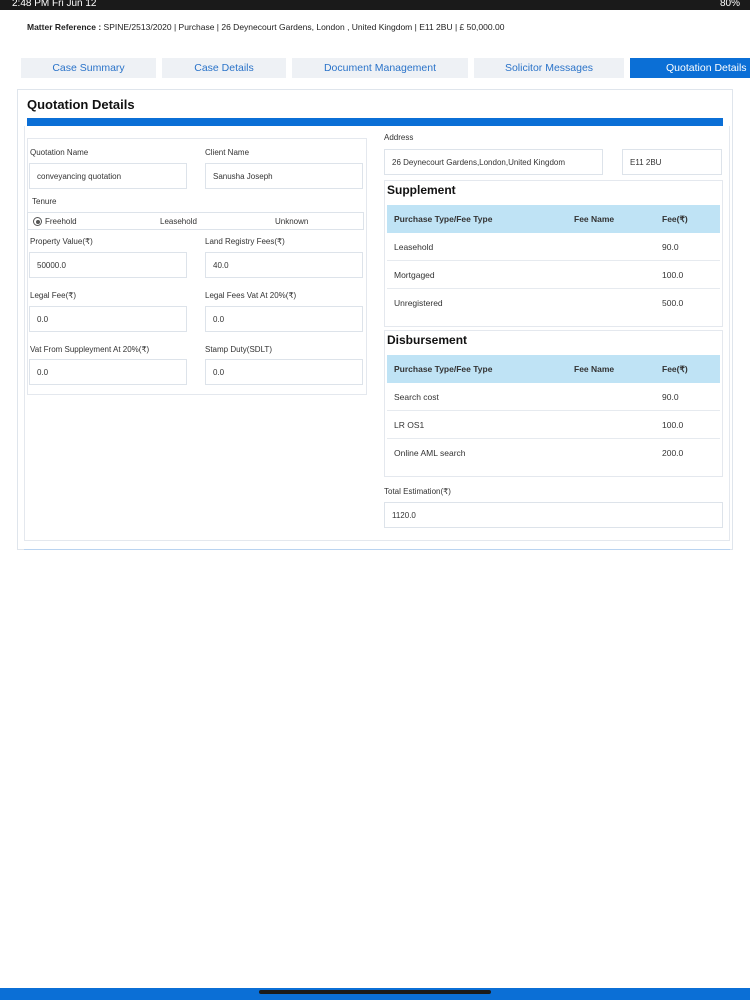 Image resolution: width=750 pixels, height=1000 pixels. I want to click on tenure-option-leasehold: Leasehold, so click(178, 221).